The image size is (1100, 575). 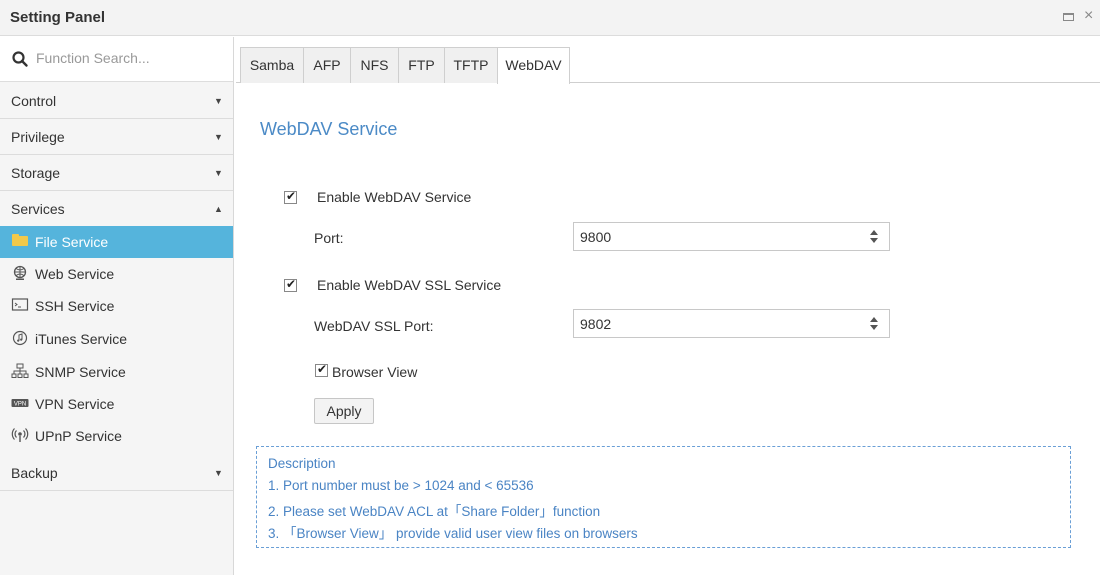 I want to click on sidebar-item-web-service: Web Service, so click(x=116, y=274).